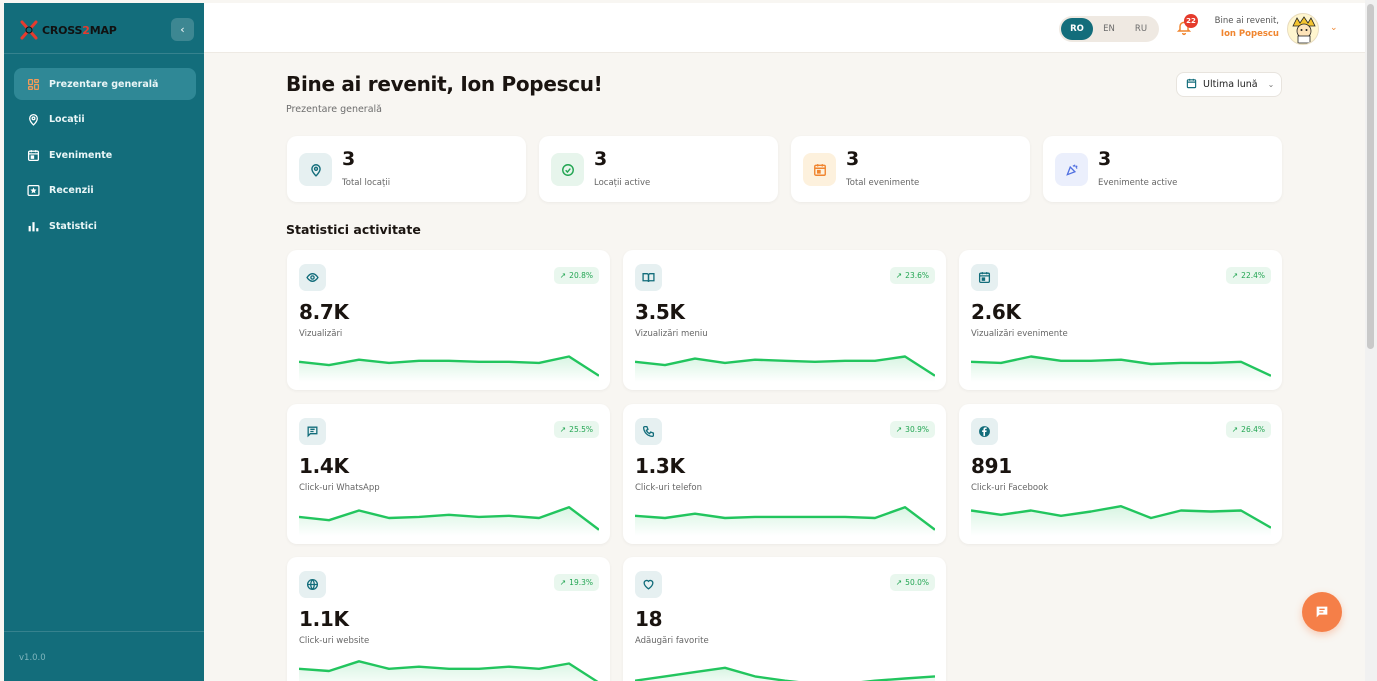 The height and width of the screenshot is (681, 1377). What do you see at coordinates (105, 120) in the screenshot?
I see `sidebar-item-locations: Locații` at bounding box center [105, 120].